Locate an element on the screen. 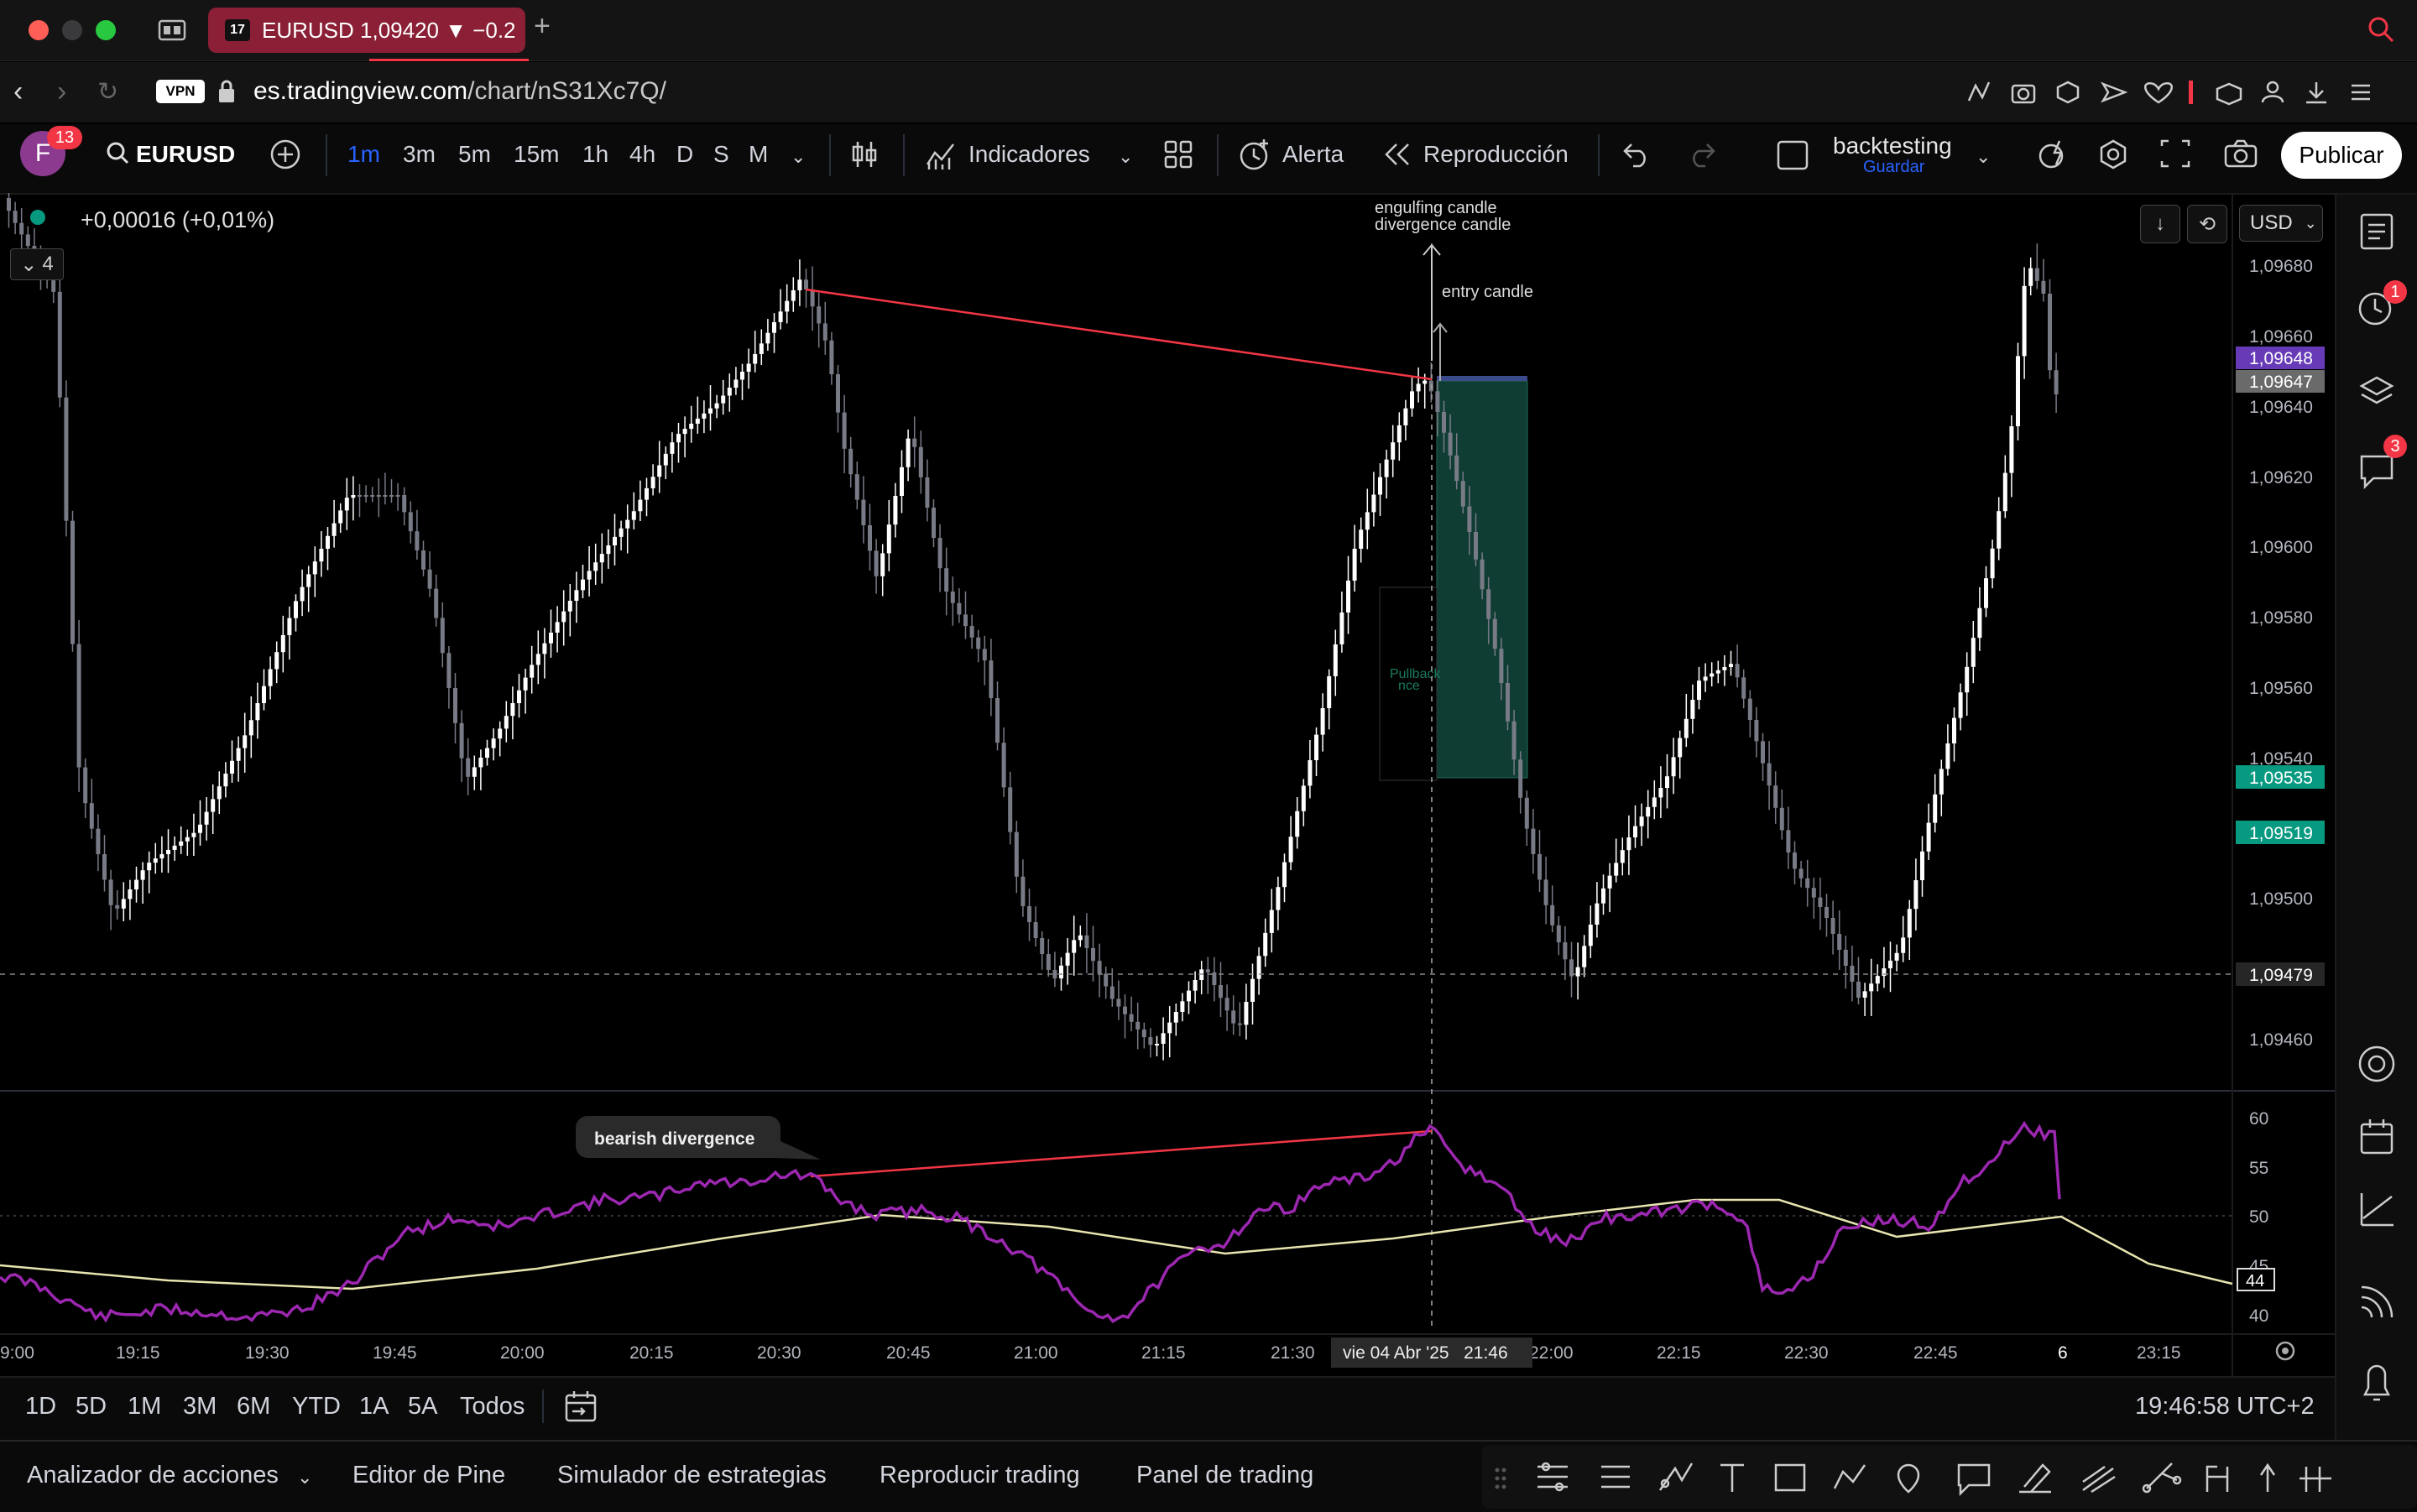 This screenshot has width=2417, height=1512. indicators-icon is located at coordinates (941, 155).